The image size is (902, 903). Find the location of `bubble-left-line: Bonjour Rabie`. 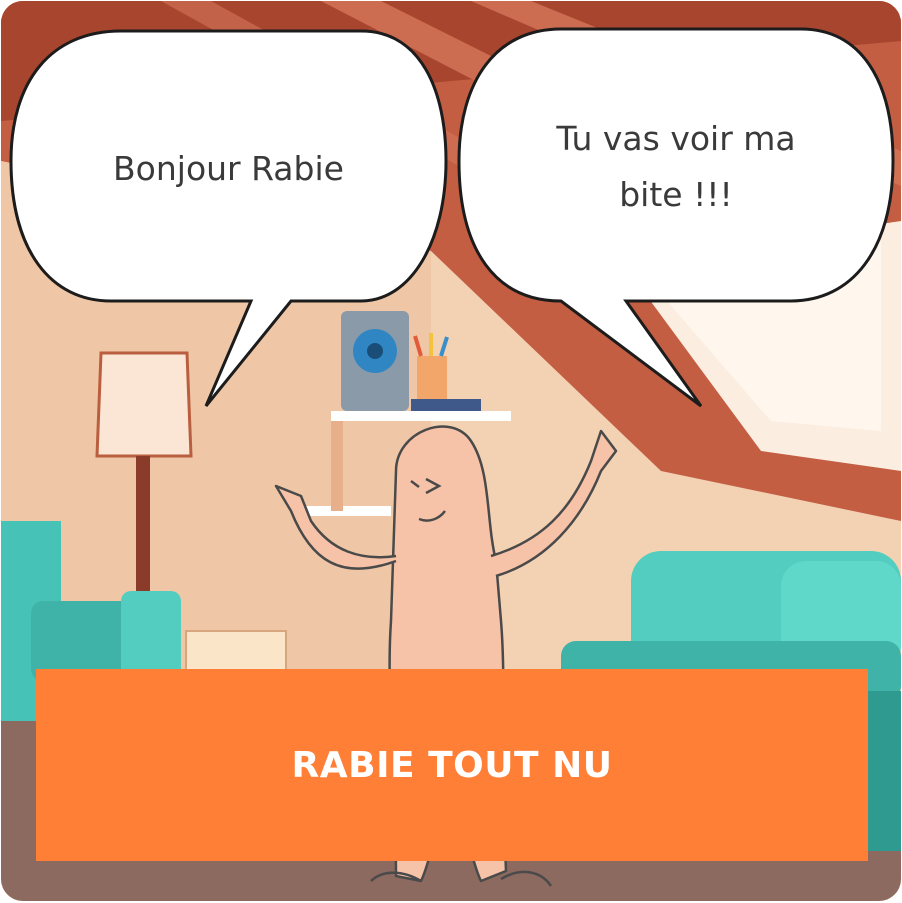

bubble-left-line: Bonjour Rabie is located at coordinates (228, 168).